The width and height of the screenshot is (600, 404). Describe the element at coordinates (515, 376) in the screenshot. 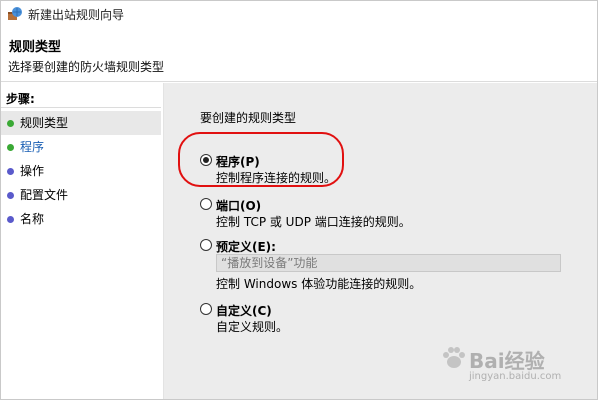

I see `watermark-url: jingyan.baidu.com` at that location.